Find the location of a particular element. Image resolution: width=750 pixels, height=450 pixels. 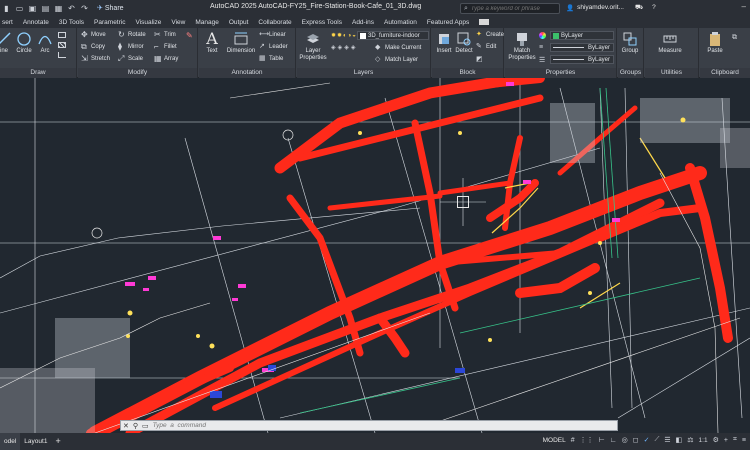

tab-manage: Manage is located at coordinates (207, 22).